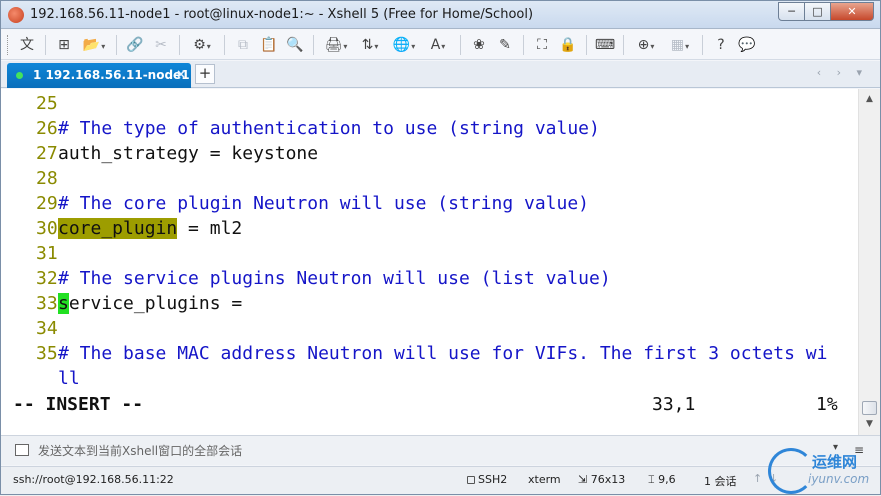 The height and width of the screenshot is (496, 881). I want to click on protocol-label: SSH2, so click(493, 479).